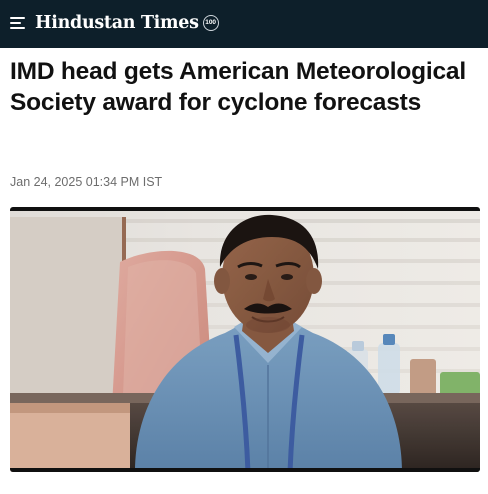  Describe the element at coordinates (17, 23) in the screenshot. I see `hamburger-menu-icon` at that location.